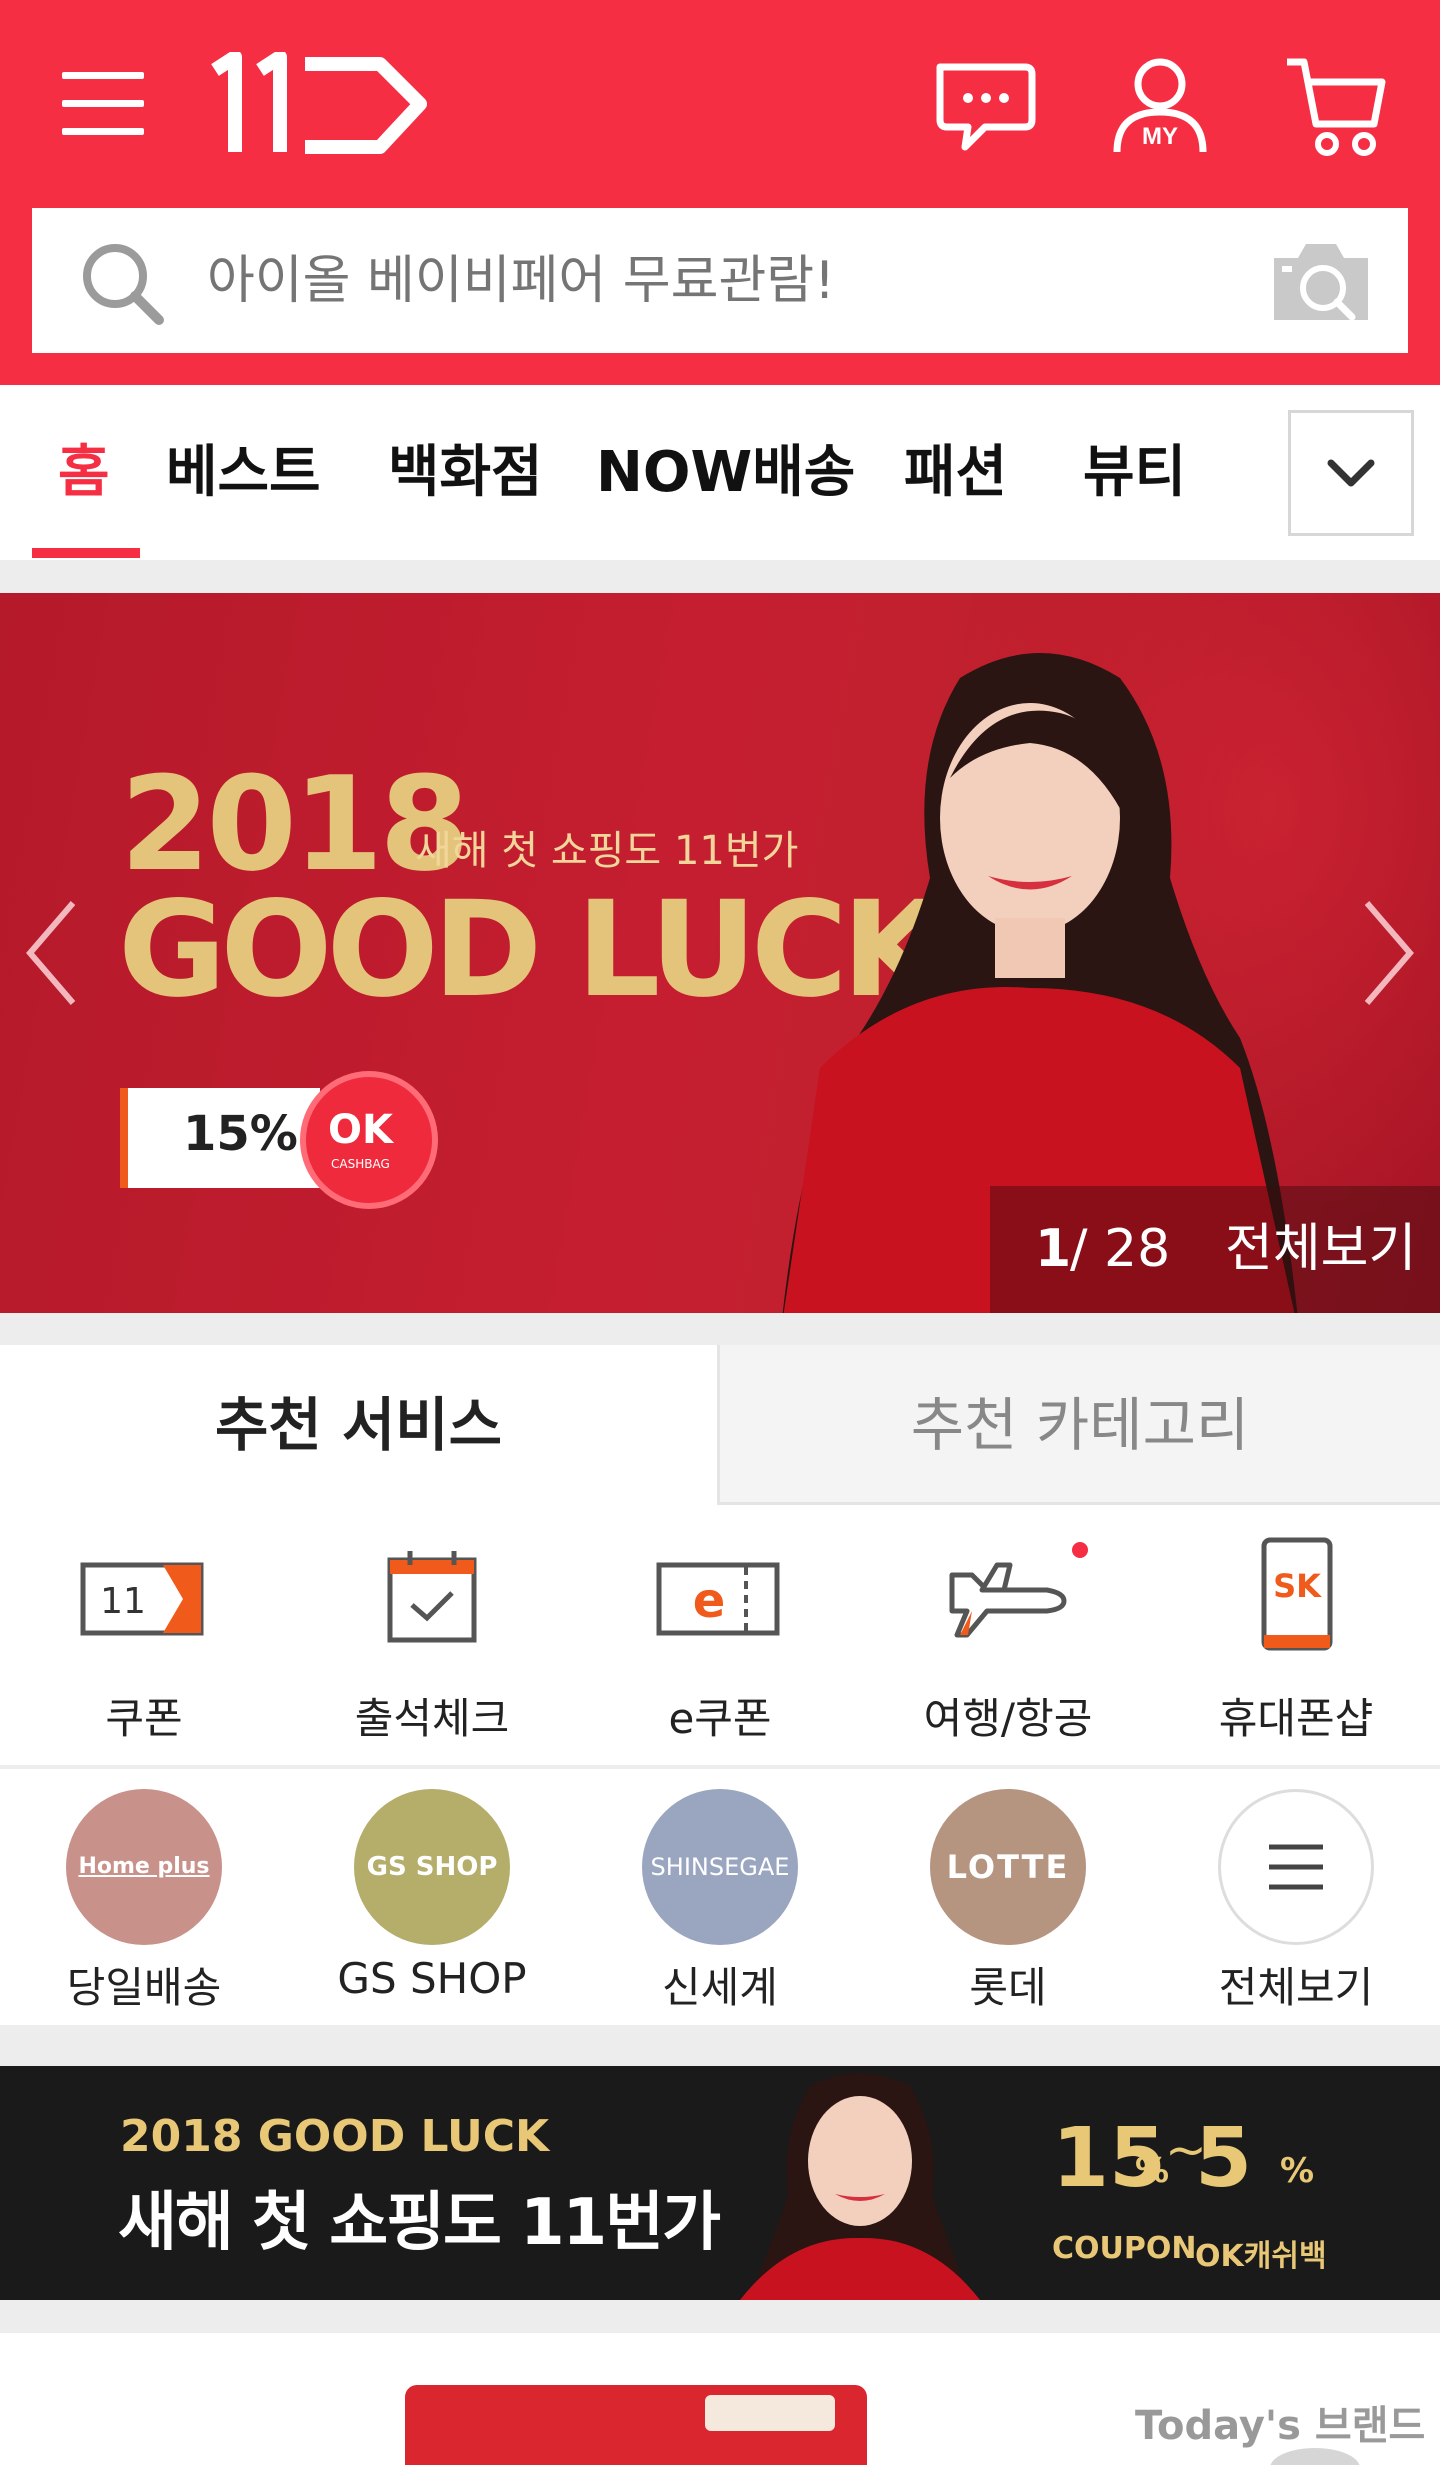 The image size is (1440, 2465). I want to click on service-view-all: 전체보기, so click(1296, 1899).